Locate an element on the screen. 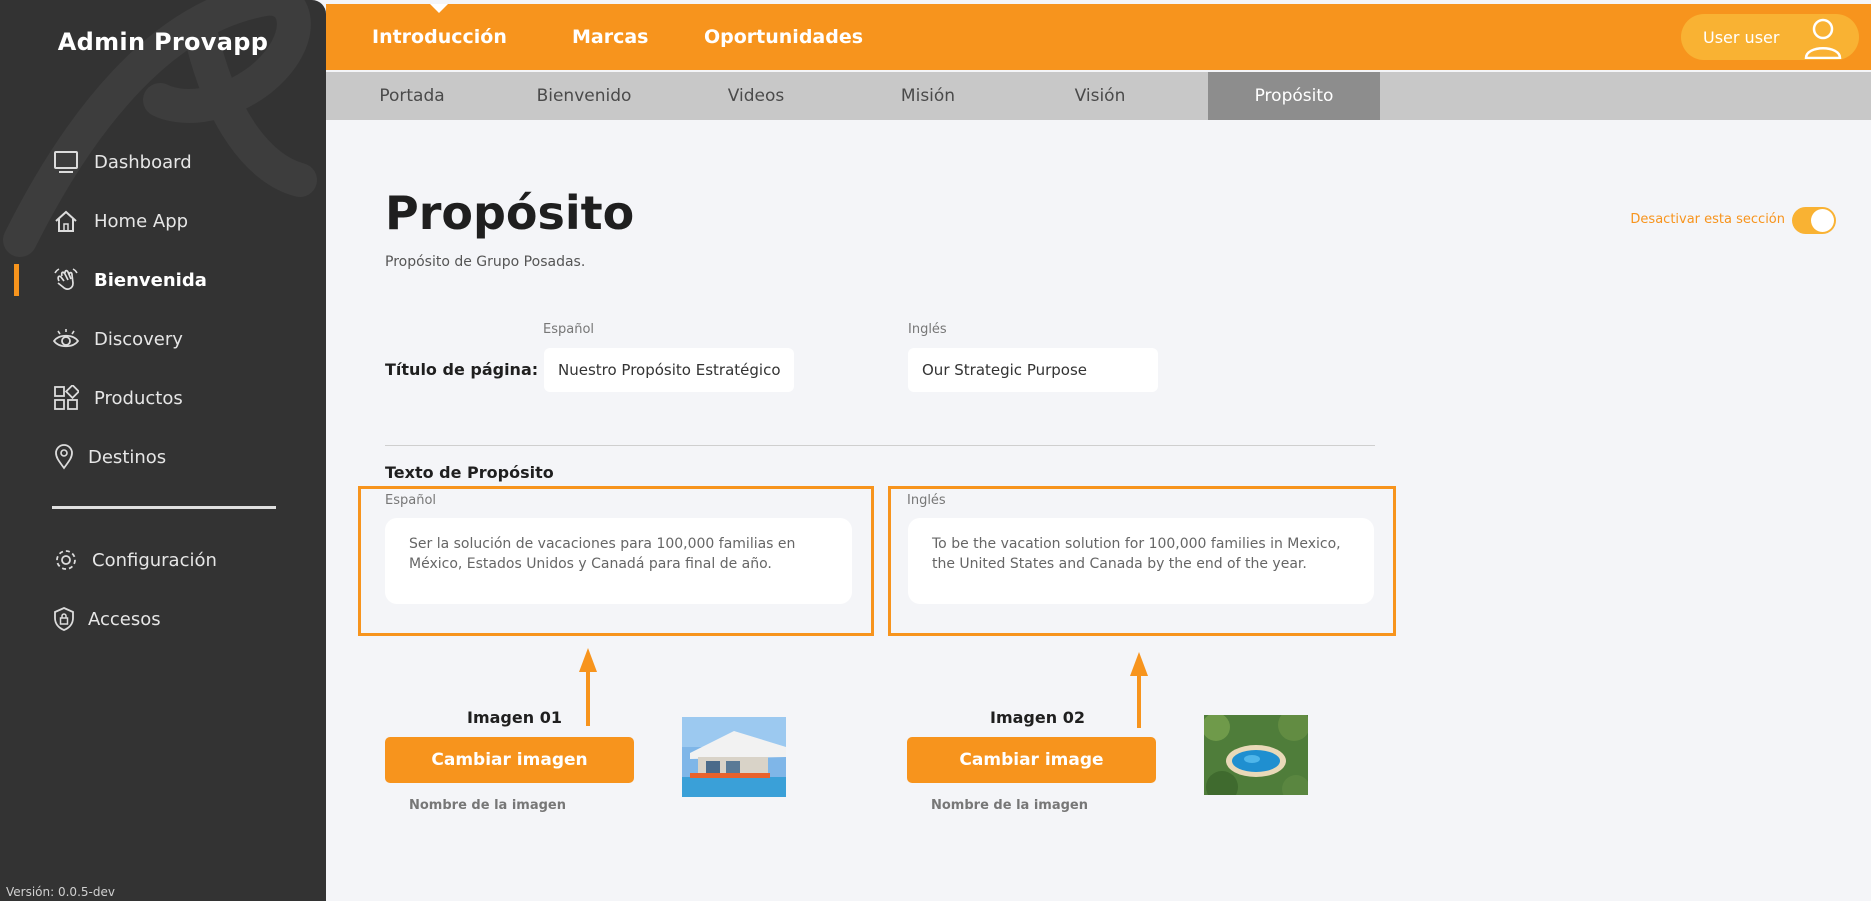  sidebar-item-label: Destinos is located at coordinates (127, 457).